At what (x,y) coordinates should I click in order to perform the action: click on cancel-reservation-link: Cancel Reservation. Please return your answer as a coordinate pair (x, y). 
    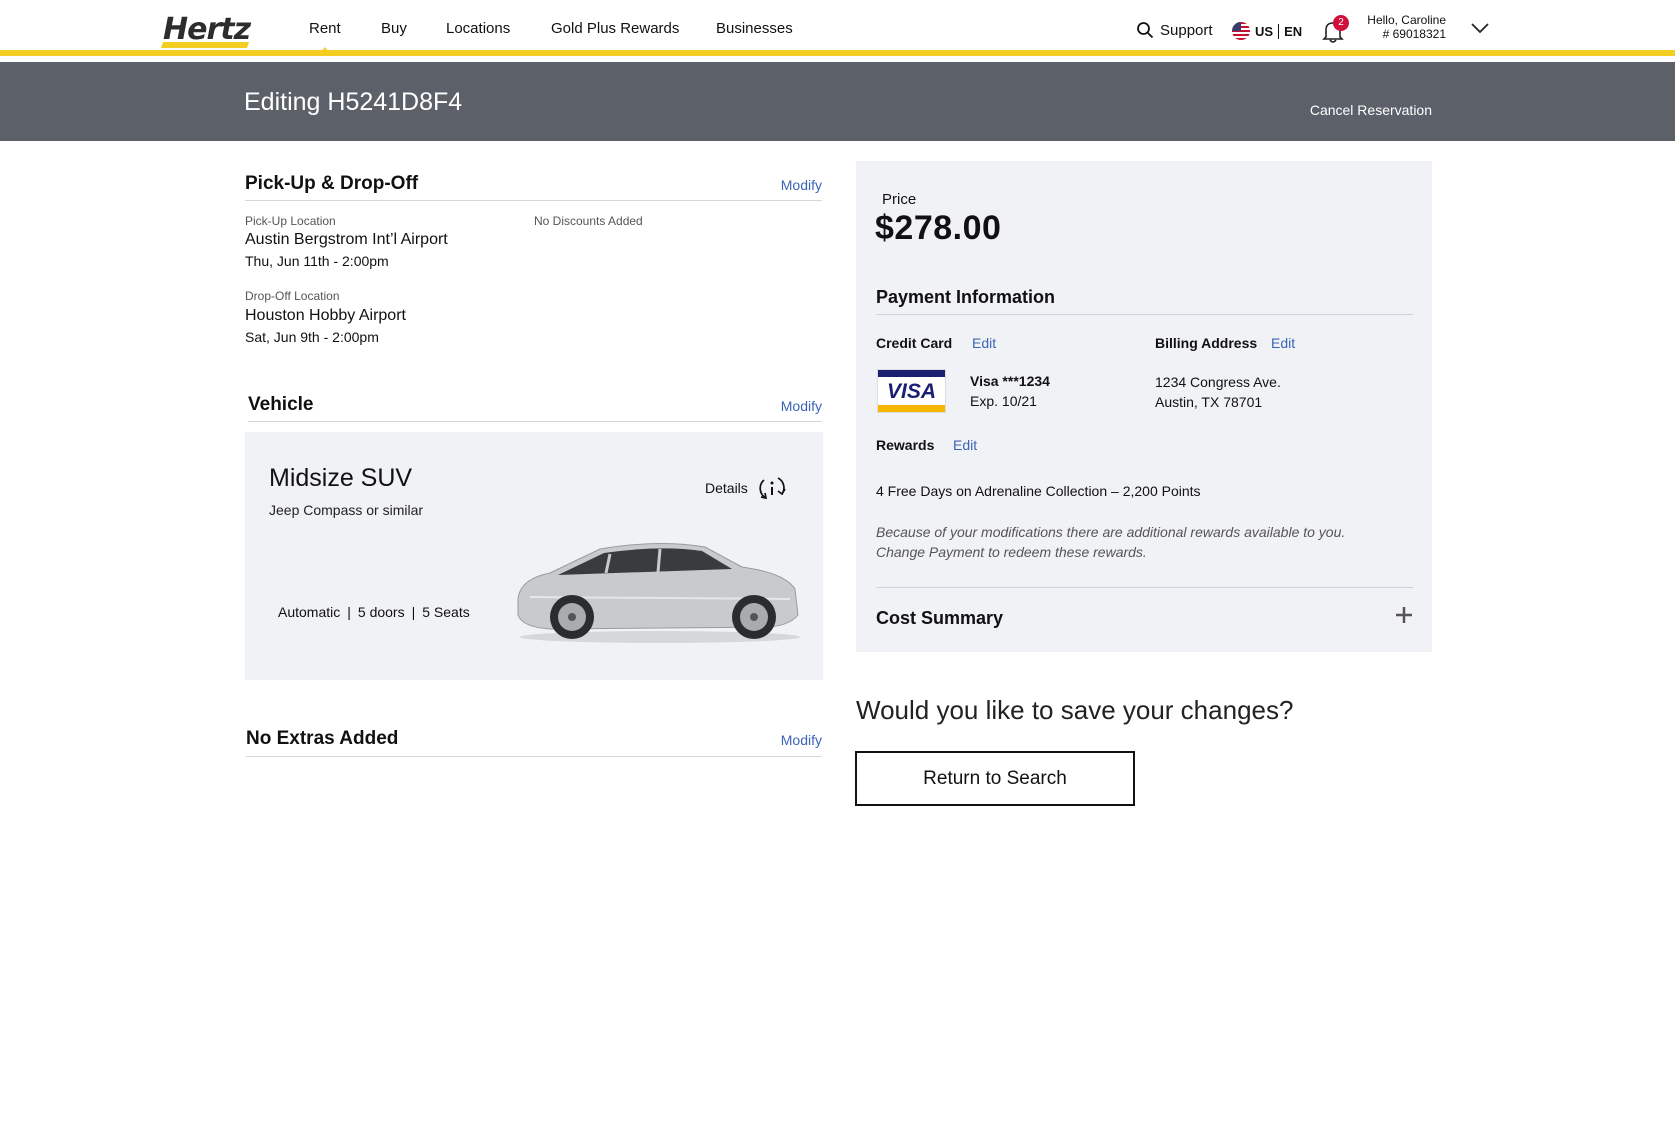
    Looking at the image, I should click on (1371, 110).